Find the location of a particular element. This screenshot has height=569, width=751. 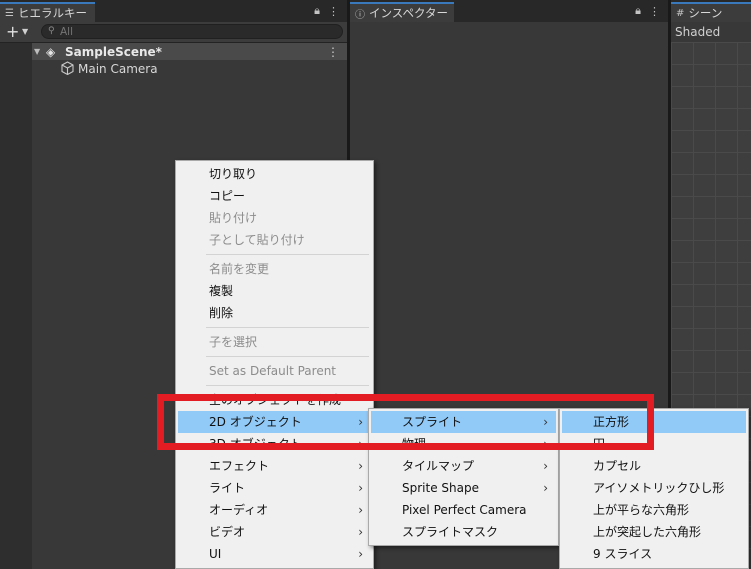

scene-name: SampleScene* is located at coordinates (113, 51).